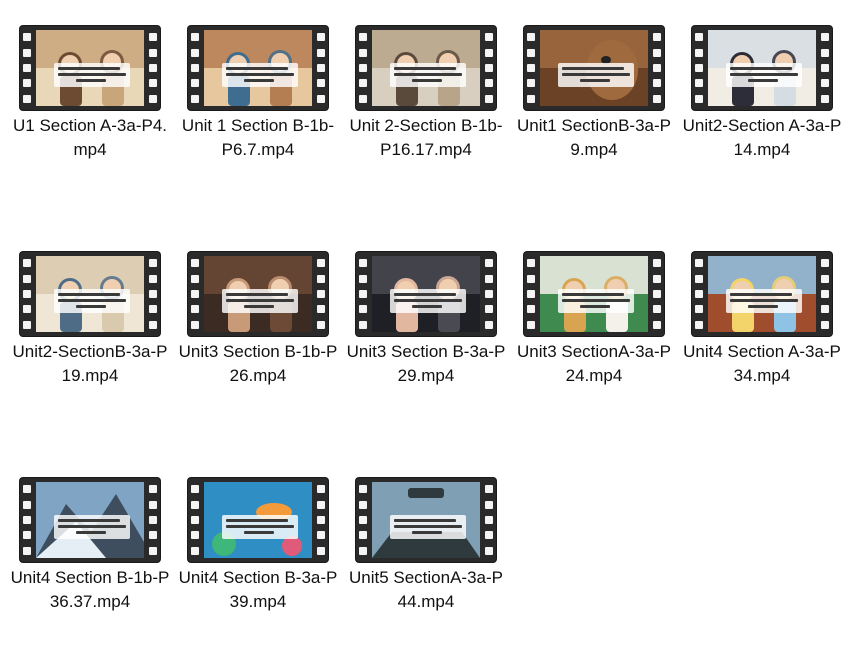 The width and height of the screenshot is (852, 668). I want to click on file-name-label: Unit2-Section A-3a-P14.mp4, so click(762, 138).